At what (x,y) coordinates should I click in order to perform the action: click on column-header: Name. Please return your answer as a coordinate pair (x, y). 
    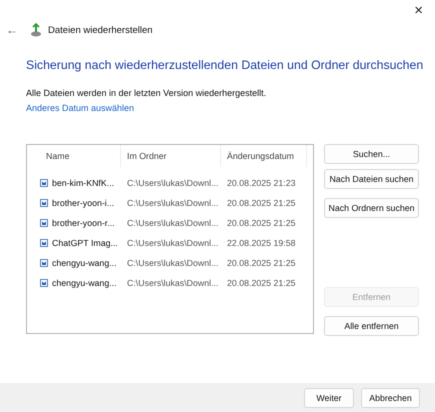
    Looking at the image, I should click on (74, 156).